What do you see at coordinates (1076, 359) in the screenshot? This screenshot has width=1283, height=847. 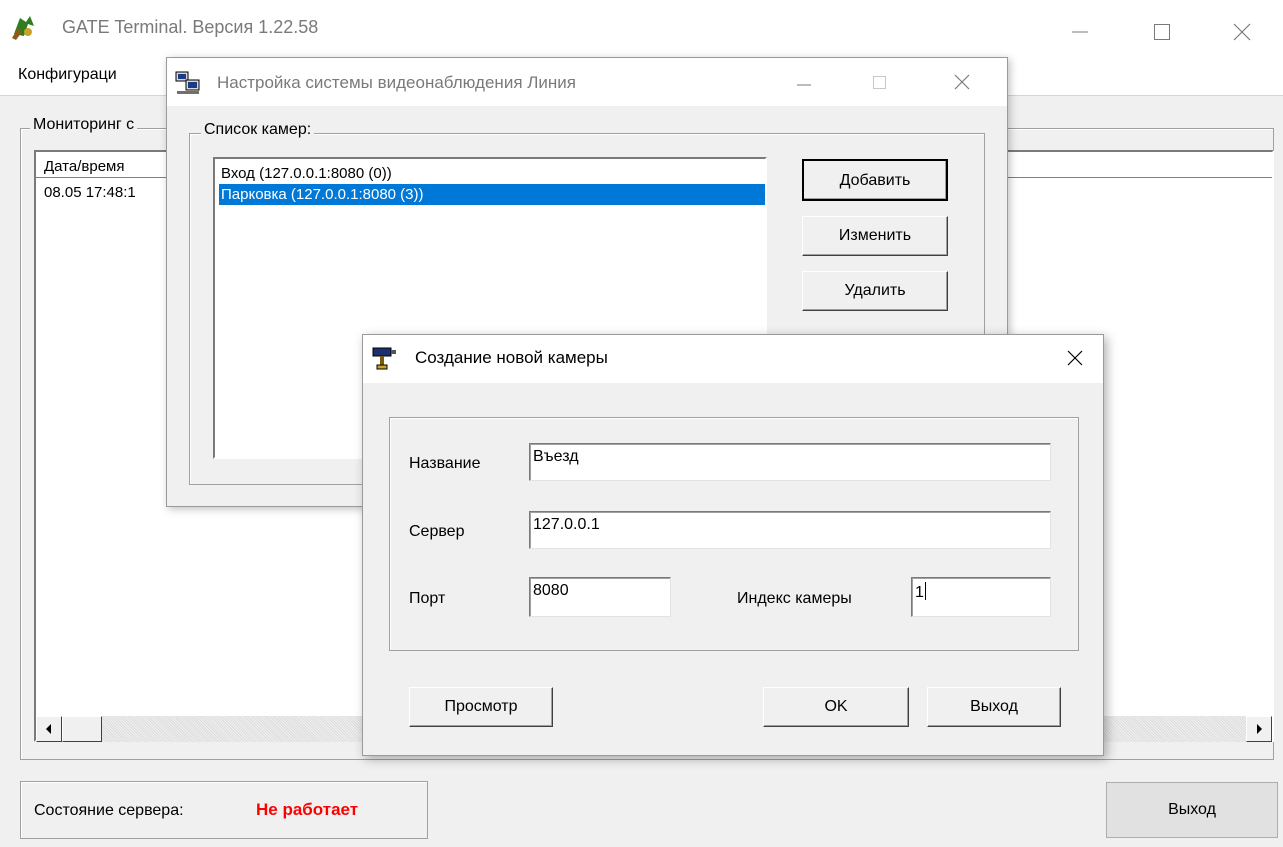 I see `new-camera-close-button` at bounding box center [1076, 359].